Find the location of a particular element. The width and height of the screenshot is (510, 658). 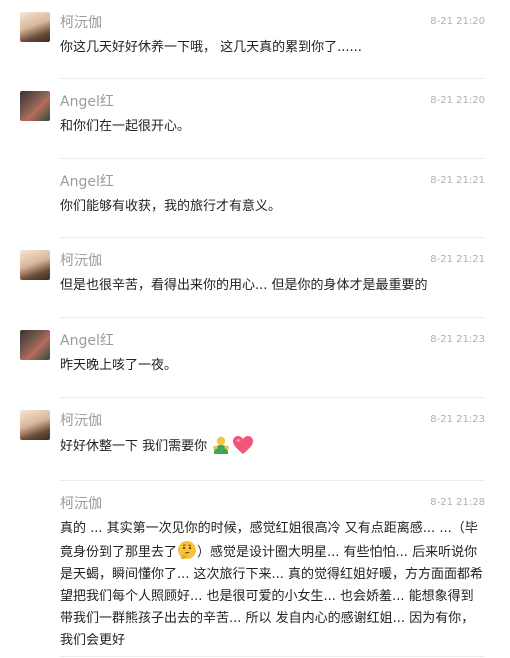

thinking-face-emoji is located at coordinates (187, 550).